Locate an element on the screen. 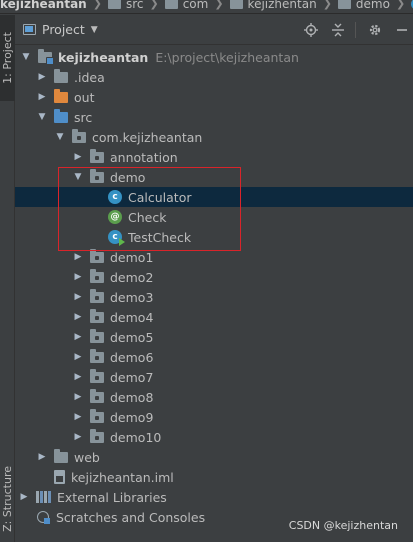 The image size is (413, 542). tree-node-label: demo2 is located at coordinates (132, 277).